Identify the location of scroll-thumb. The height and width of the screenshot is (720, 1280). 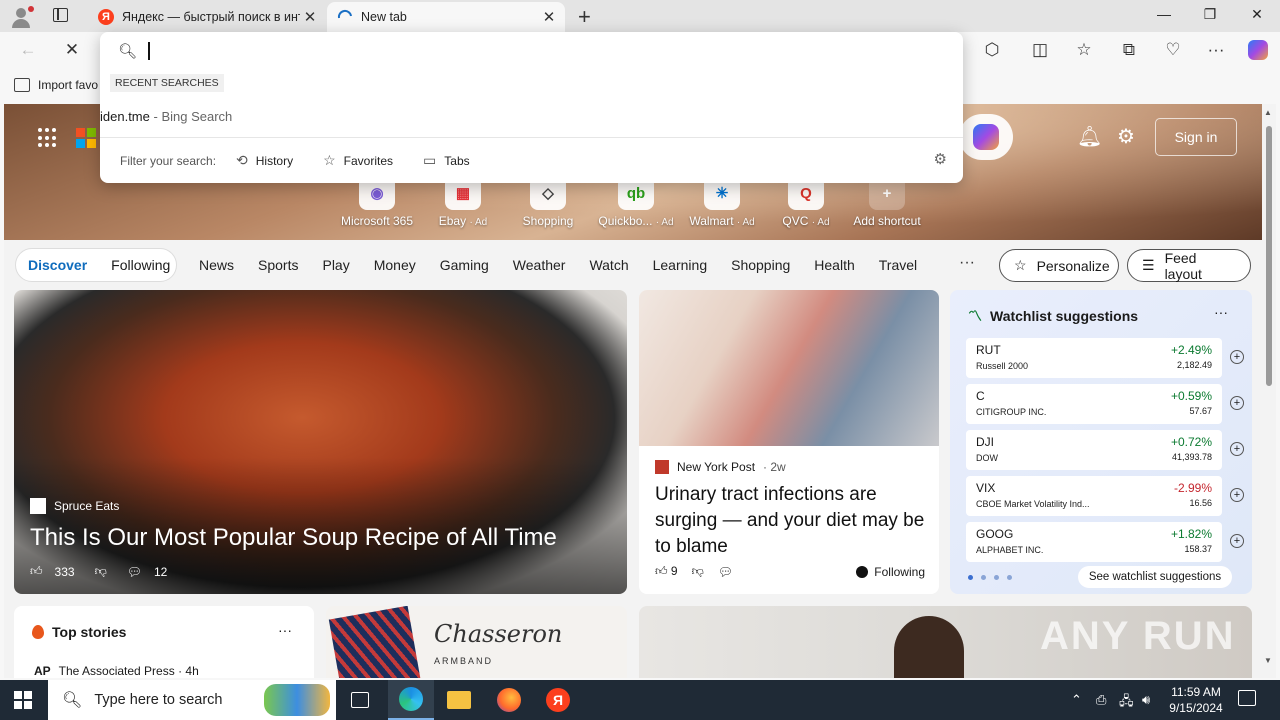
(1269, 256).